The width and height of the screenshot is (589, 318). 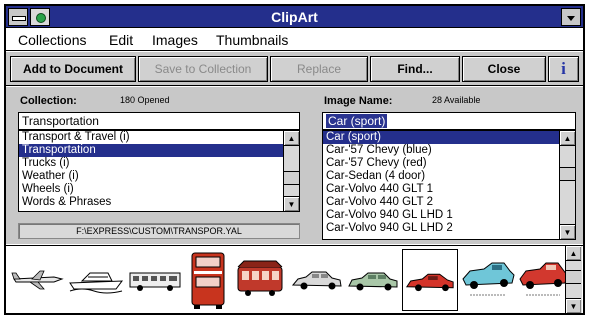 What do you see at coordinates (571, 17) in the screenshot?
I see `maximize-button` at bounding box center [571, 17].